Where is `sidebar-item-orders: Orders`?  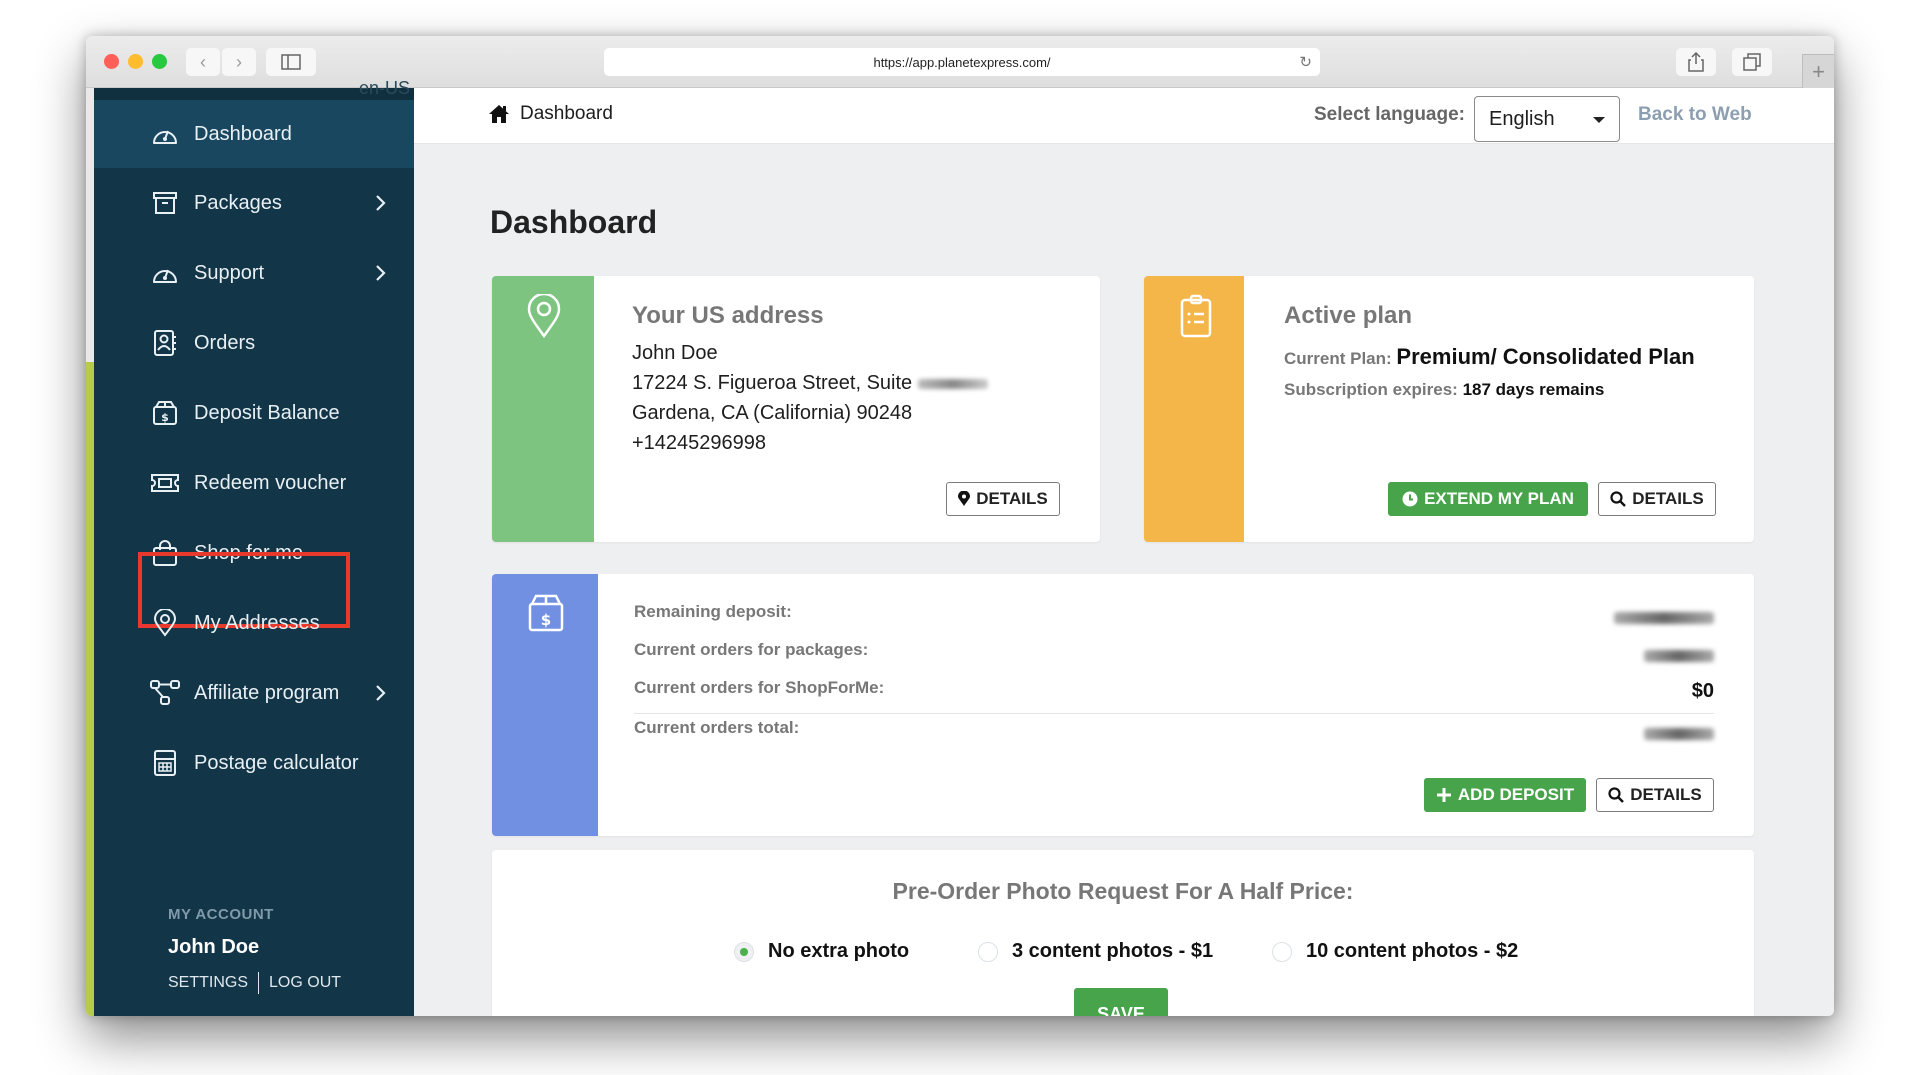
sidebar-item-orders: Orders is located at coordinates (254, 343).